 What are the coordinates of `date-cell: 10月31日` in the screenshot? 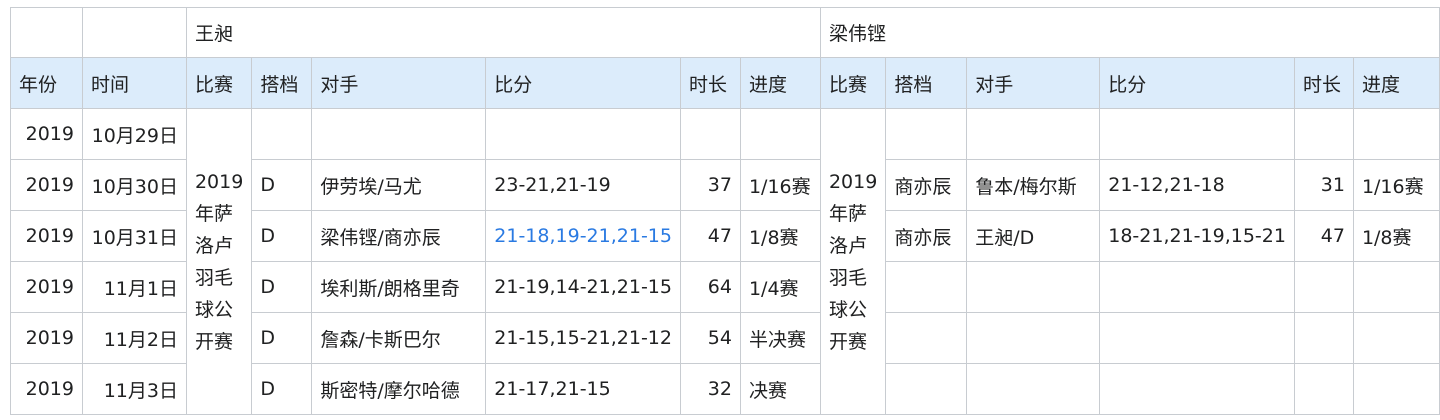 It's located at (134, 236).